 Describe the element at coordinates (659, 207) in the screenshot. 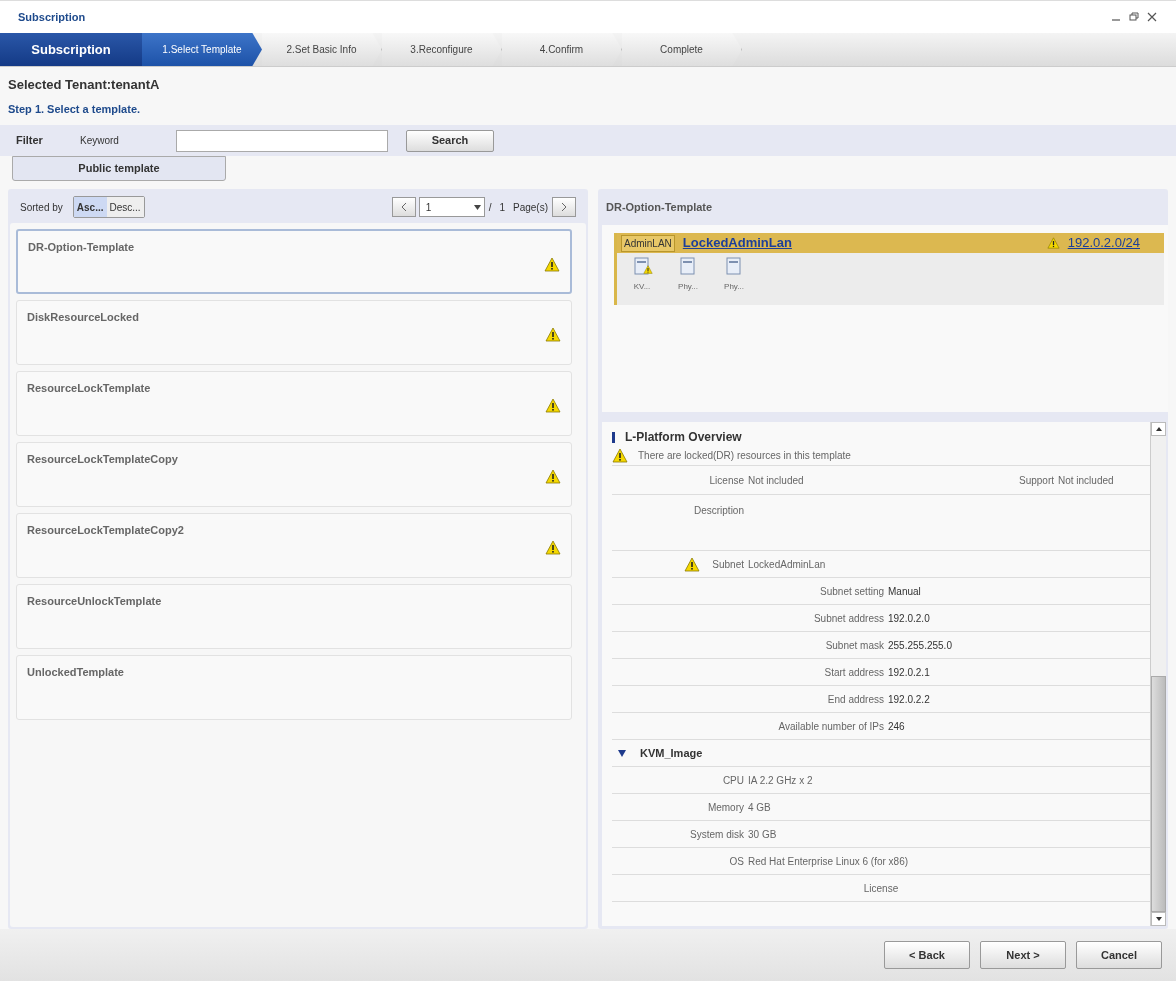

I see `template-title: DR-Option-Template` at that location.